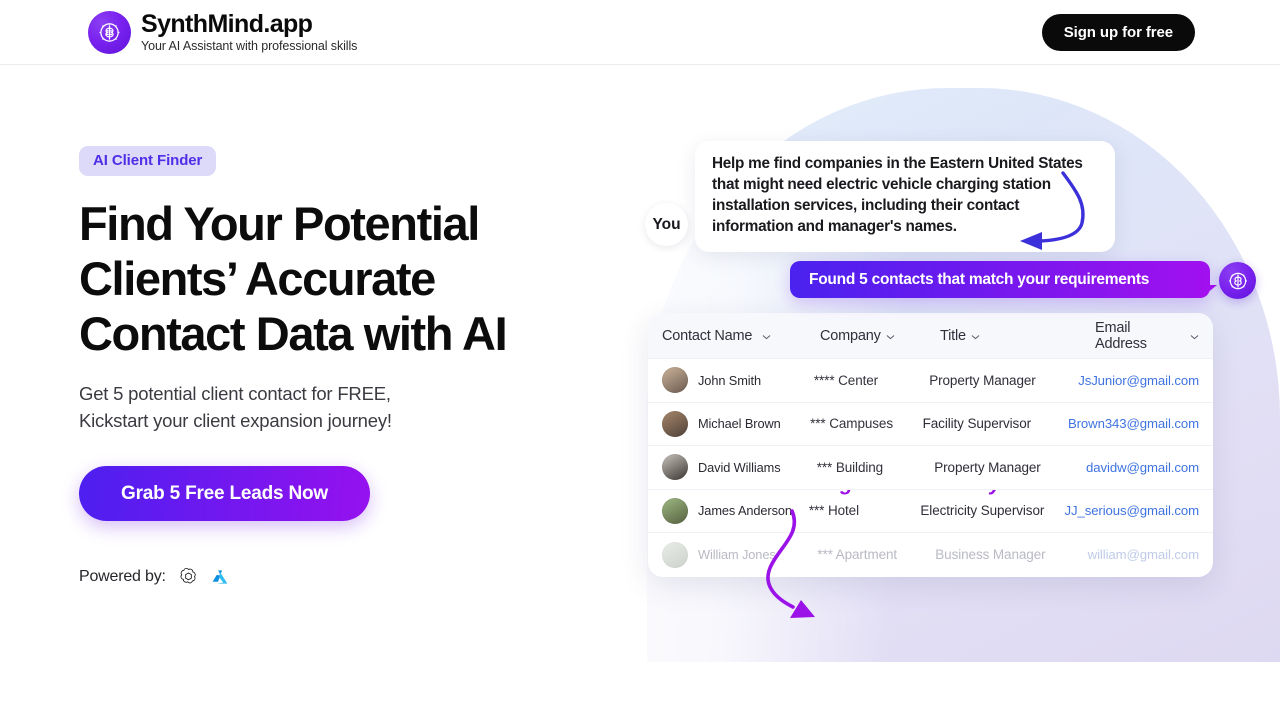 The image size is (1280, 720). I want to click on brain-gear-icon, so click(109, 32).